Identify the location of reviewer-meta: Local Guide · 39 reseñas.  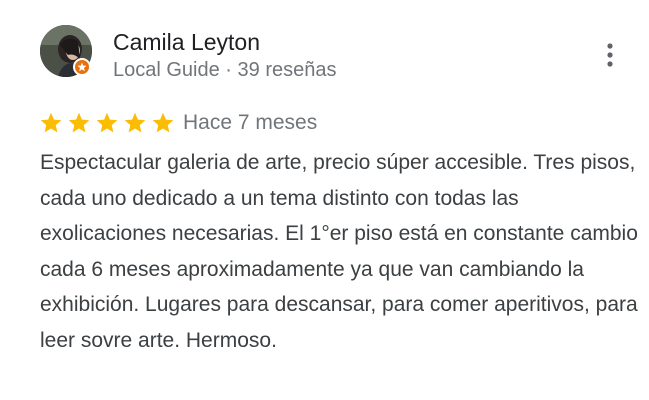
(224, 70).